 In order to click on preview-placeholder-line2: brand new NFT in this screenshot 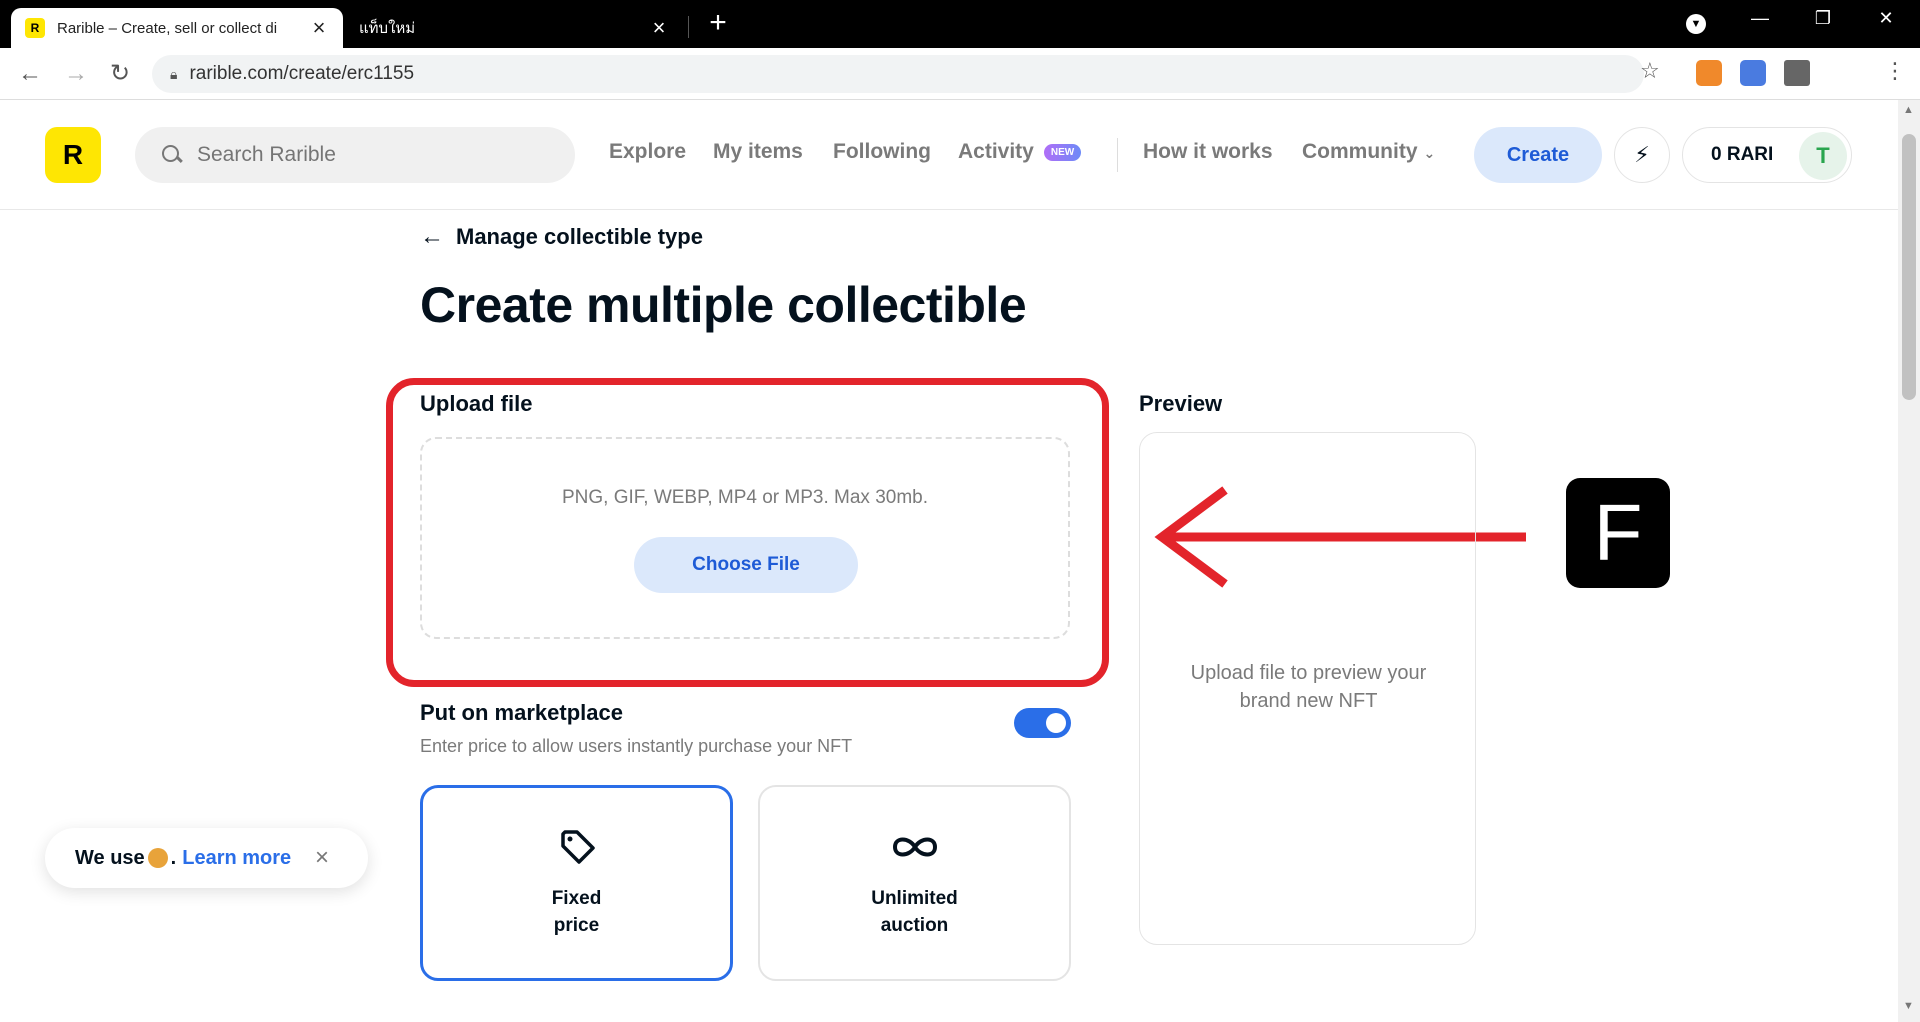, I will do `click(1308, 701)`.